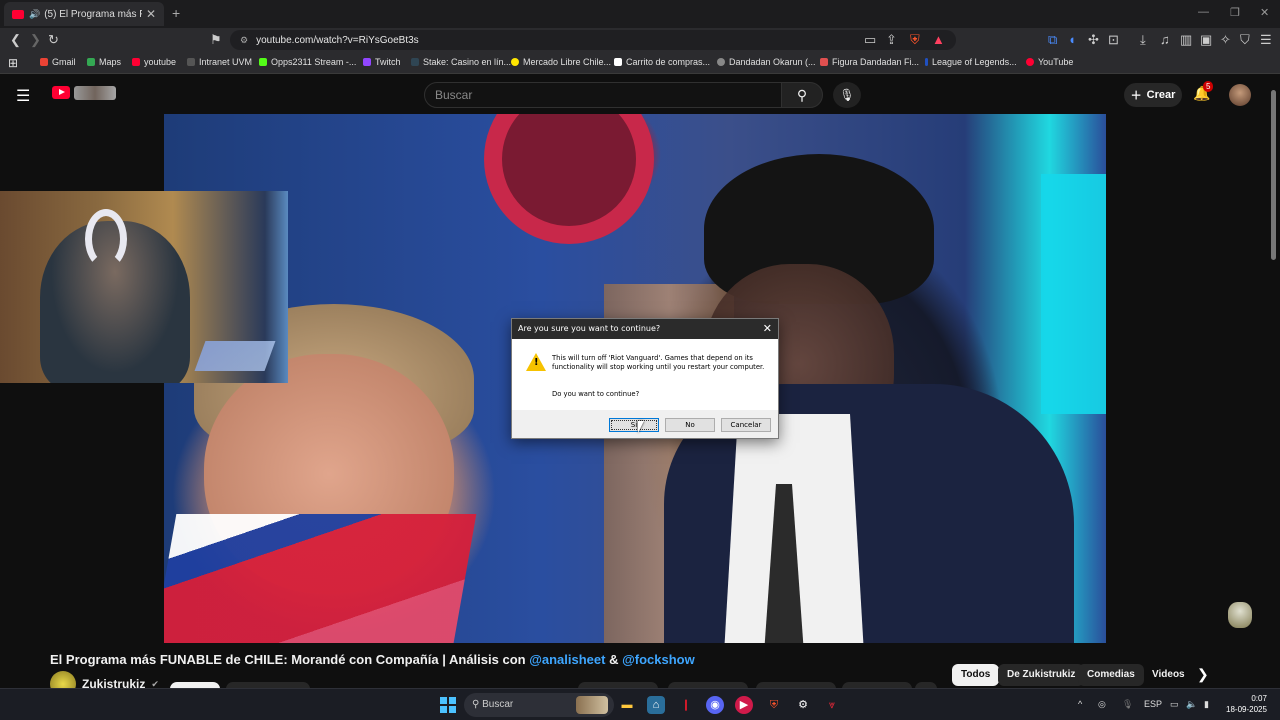 The image size is (1280, 720). What do you see at coordinates (154, 62) in the screenshot?
I see `bookmark-youtube: youtube` at bounding box center [154, 62].